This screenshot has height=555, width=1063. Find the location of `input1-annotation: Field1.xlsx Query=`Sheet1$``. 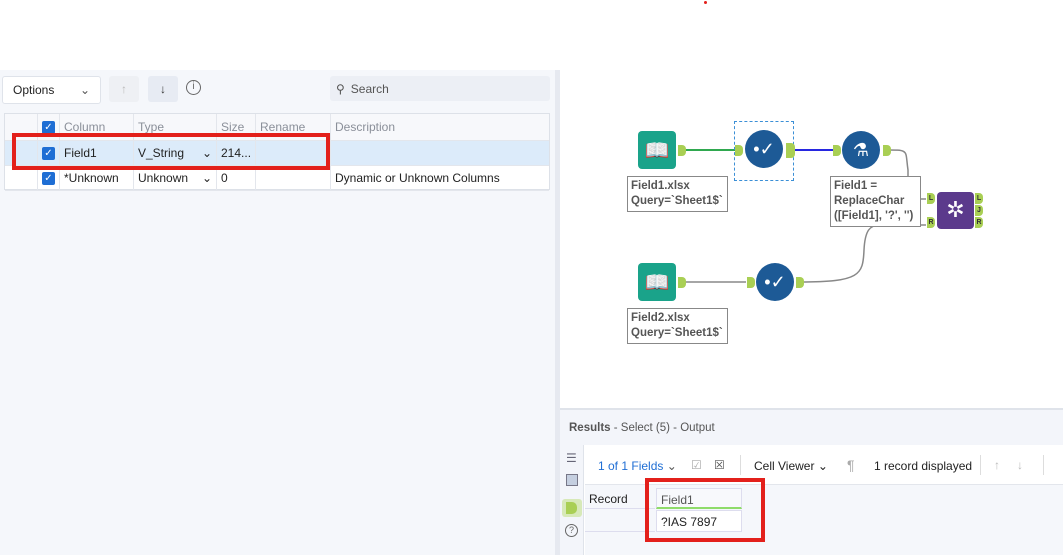

input1-annotation: Field1.xlsx Query=`Sheet1$` is located at coordinates (677, 194).